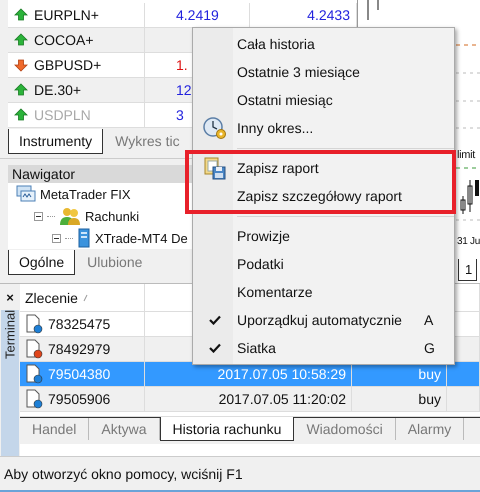  Describe the element at coordinates (468, 270) in the screenshot. I see `chart-tab: 1` at that location.